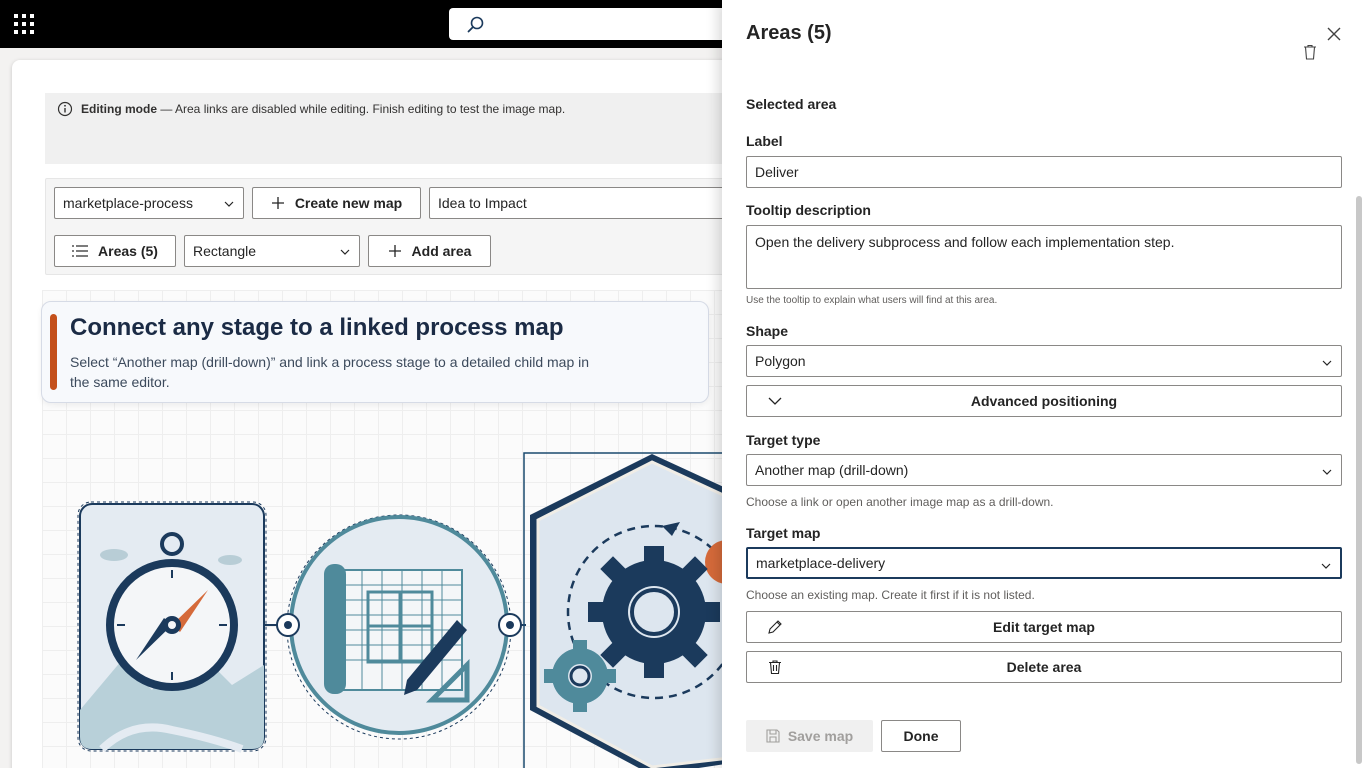 Image resolution: width=1366 pixels, height=768 pixels. What do you see at coordinates (128, 203) in the screenshot?
I see `map-select-value: marketplace-process` at bounding box center [128, 203].